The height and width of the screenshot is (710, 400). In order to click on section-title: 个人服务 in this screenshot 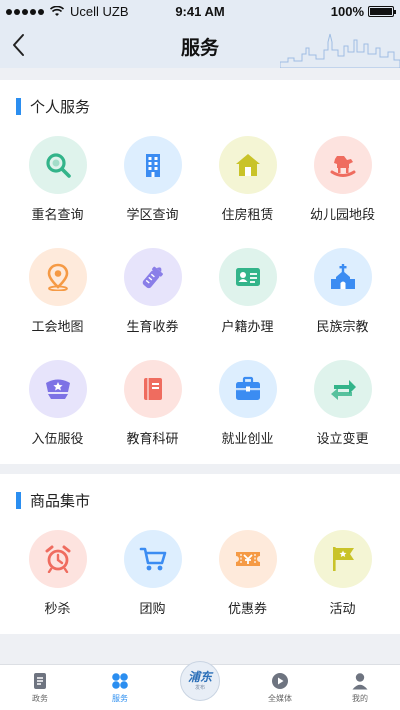, I will do `click(60, 107)`.